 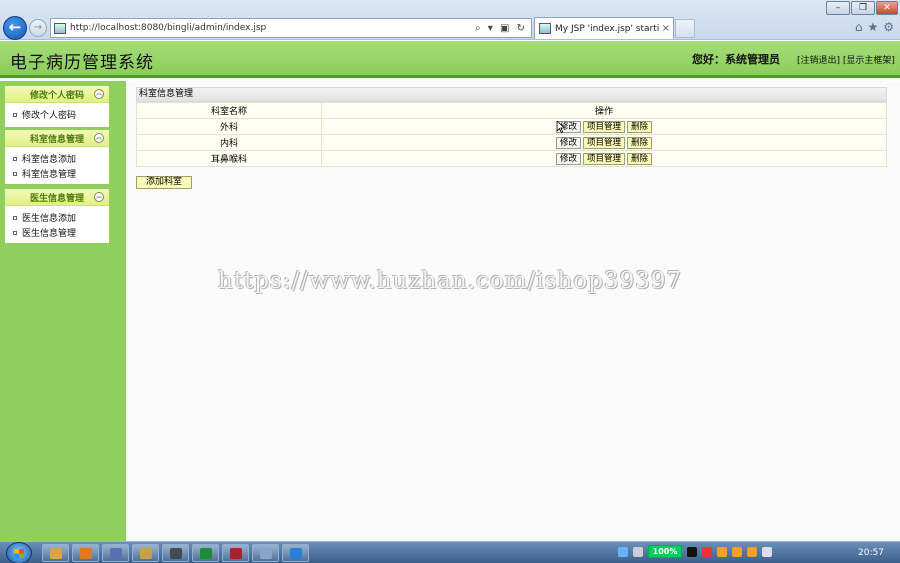 I want to click on app-title: 电子病历管理系统, so click(x=82, y=63).